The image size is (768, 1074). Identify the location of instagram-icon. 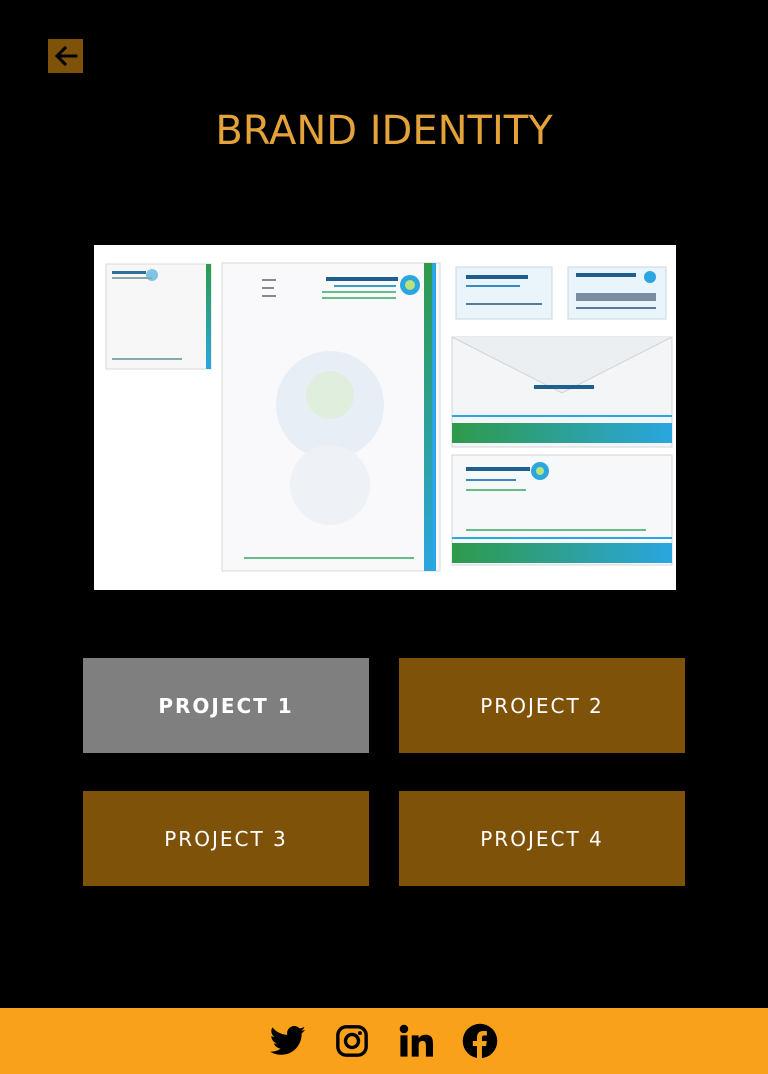
(352, 1041).